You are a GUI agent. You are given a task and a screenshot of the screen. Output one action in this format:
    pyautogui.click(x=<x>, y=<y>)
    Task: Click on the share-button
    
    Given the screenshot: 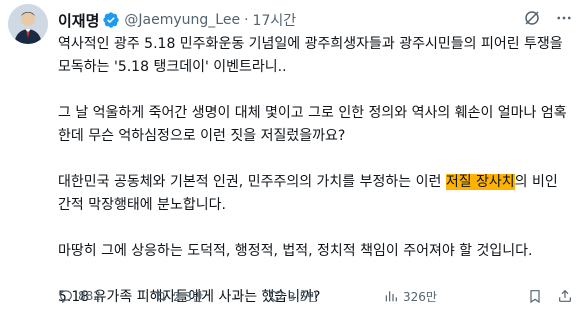 What is the action you would take?
    pyautogui.click(x=565, y=296)
    